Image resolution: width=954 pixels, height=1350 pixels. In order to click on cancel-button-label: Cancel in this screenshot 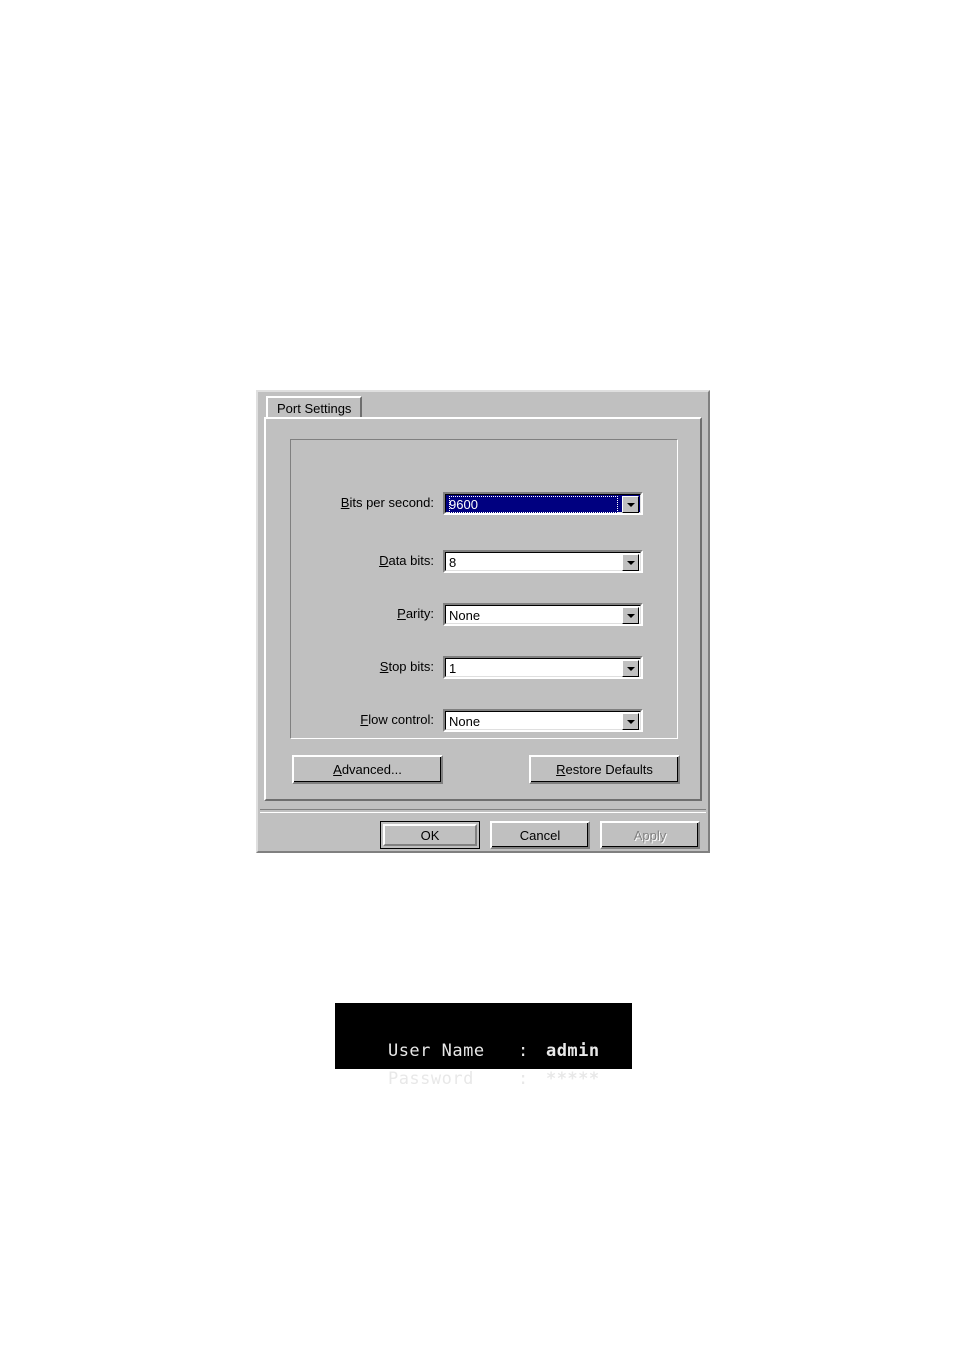, I will do `click(540, 835)`.